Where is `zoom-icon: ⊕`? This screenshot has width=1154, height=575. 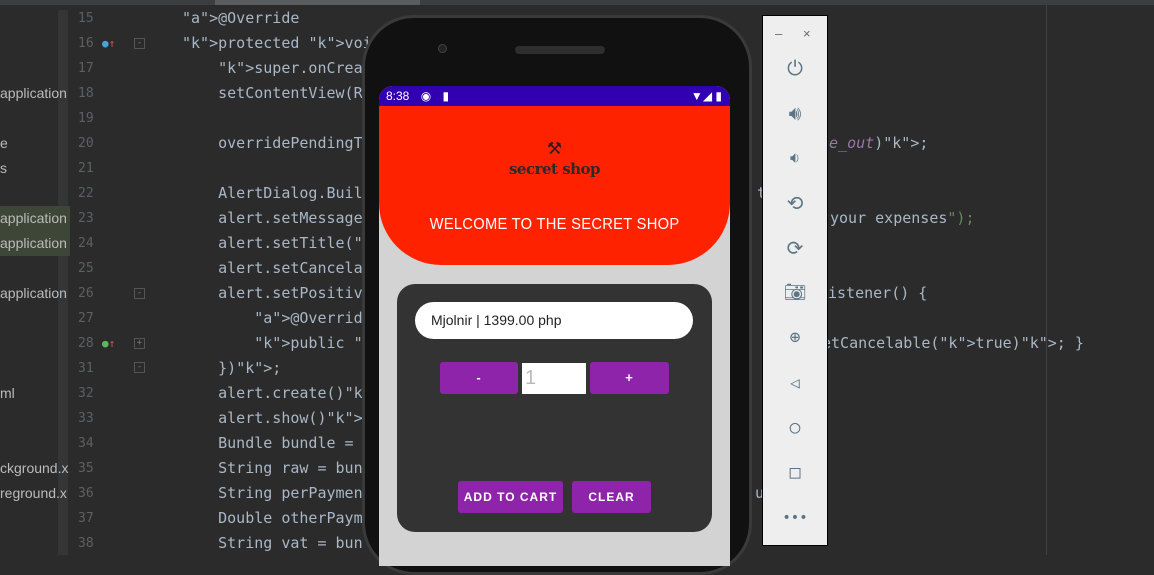
zoom-icon: ⊕ is located at coordinates (795, 338).